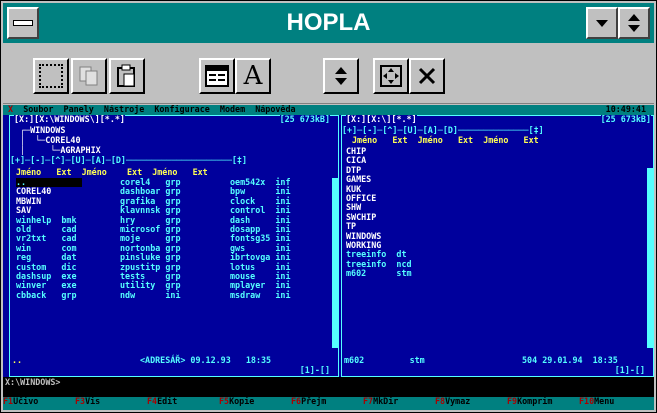 This screenshot has height=413, width=657. What do you see at coordinates (625, 109) in the screenshot?
I see `clock: 10:49:41` at bounding box center [625, 109].